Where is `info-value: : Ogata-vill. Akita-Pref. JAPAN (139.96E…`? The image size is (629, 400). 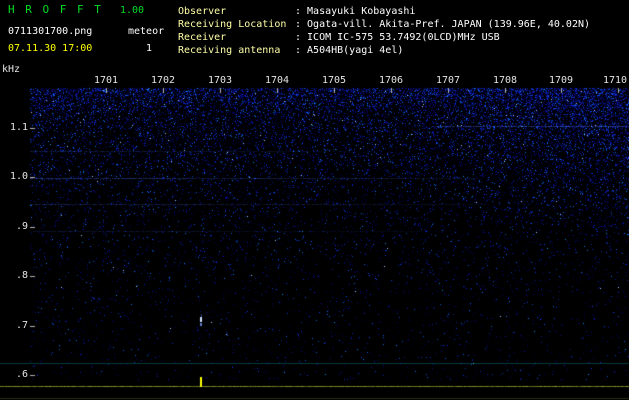
info-value: : Ogata-vill. Akita-Pref. JAPAN (139.96E… is located at coordinates (443, 24).